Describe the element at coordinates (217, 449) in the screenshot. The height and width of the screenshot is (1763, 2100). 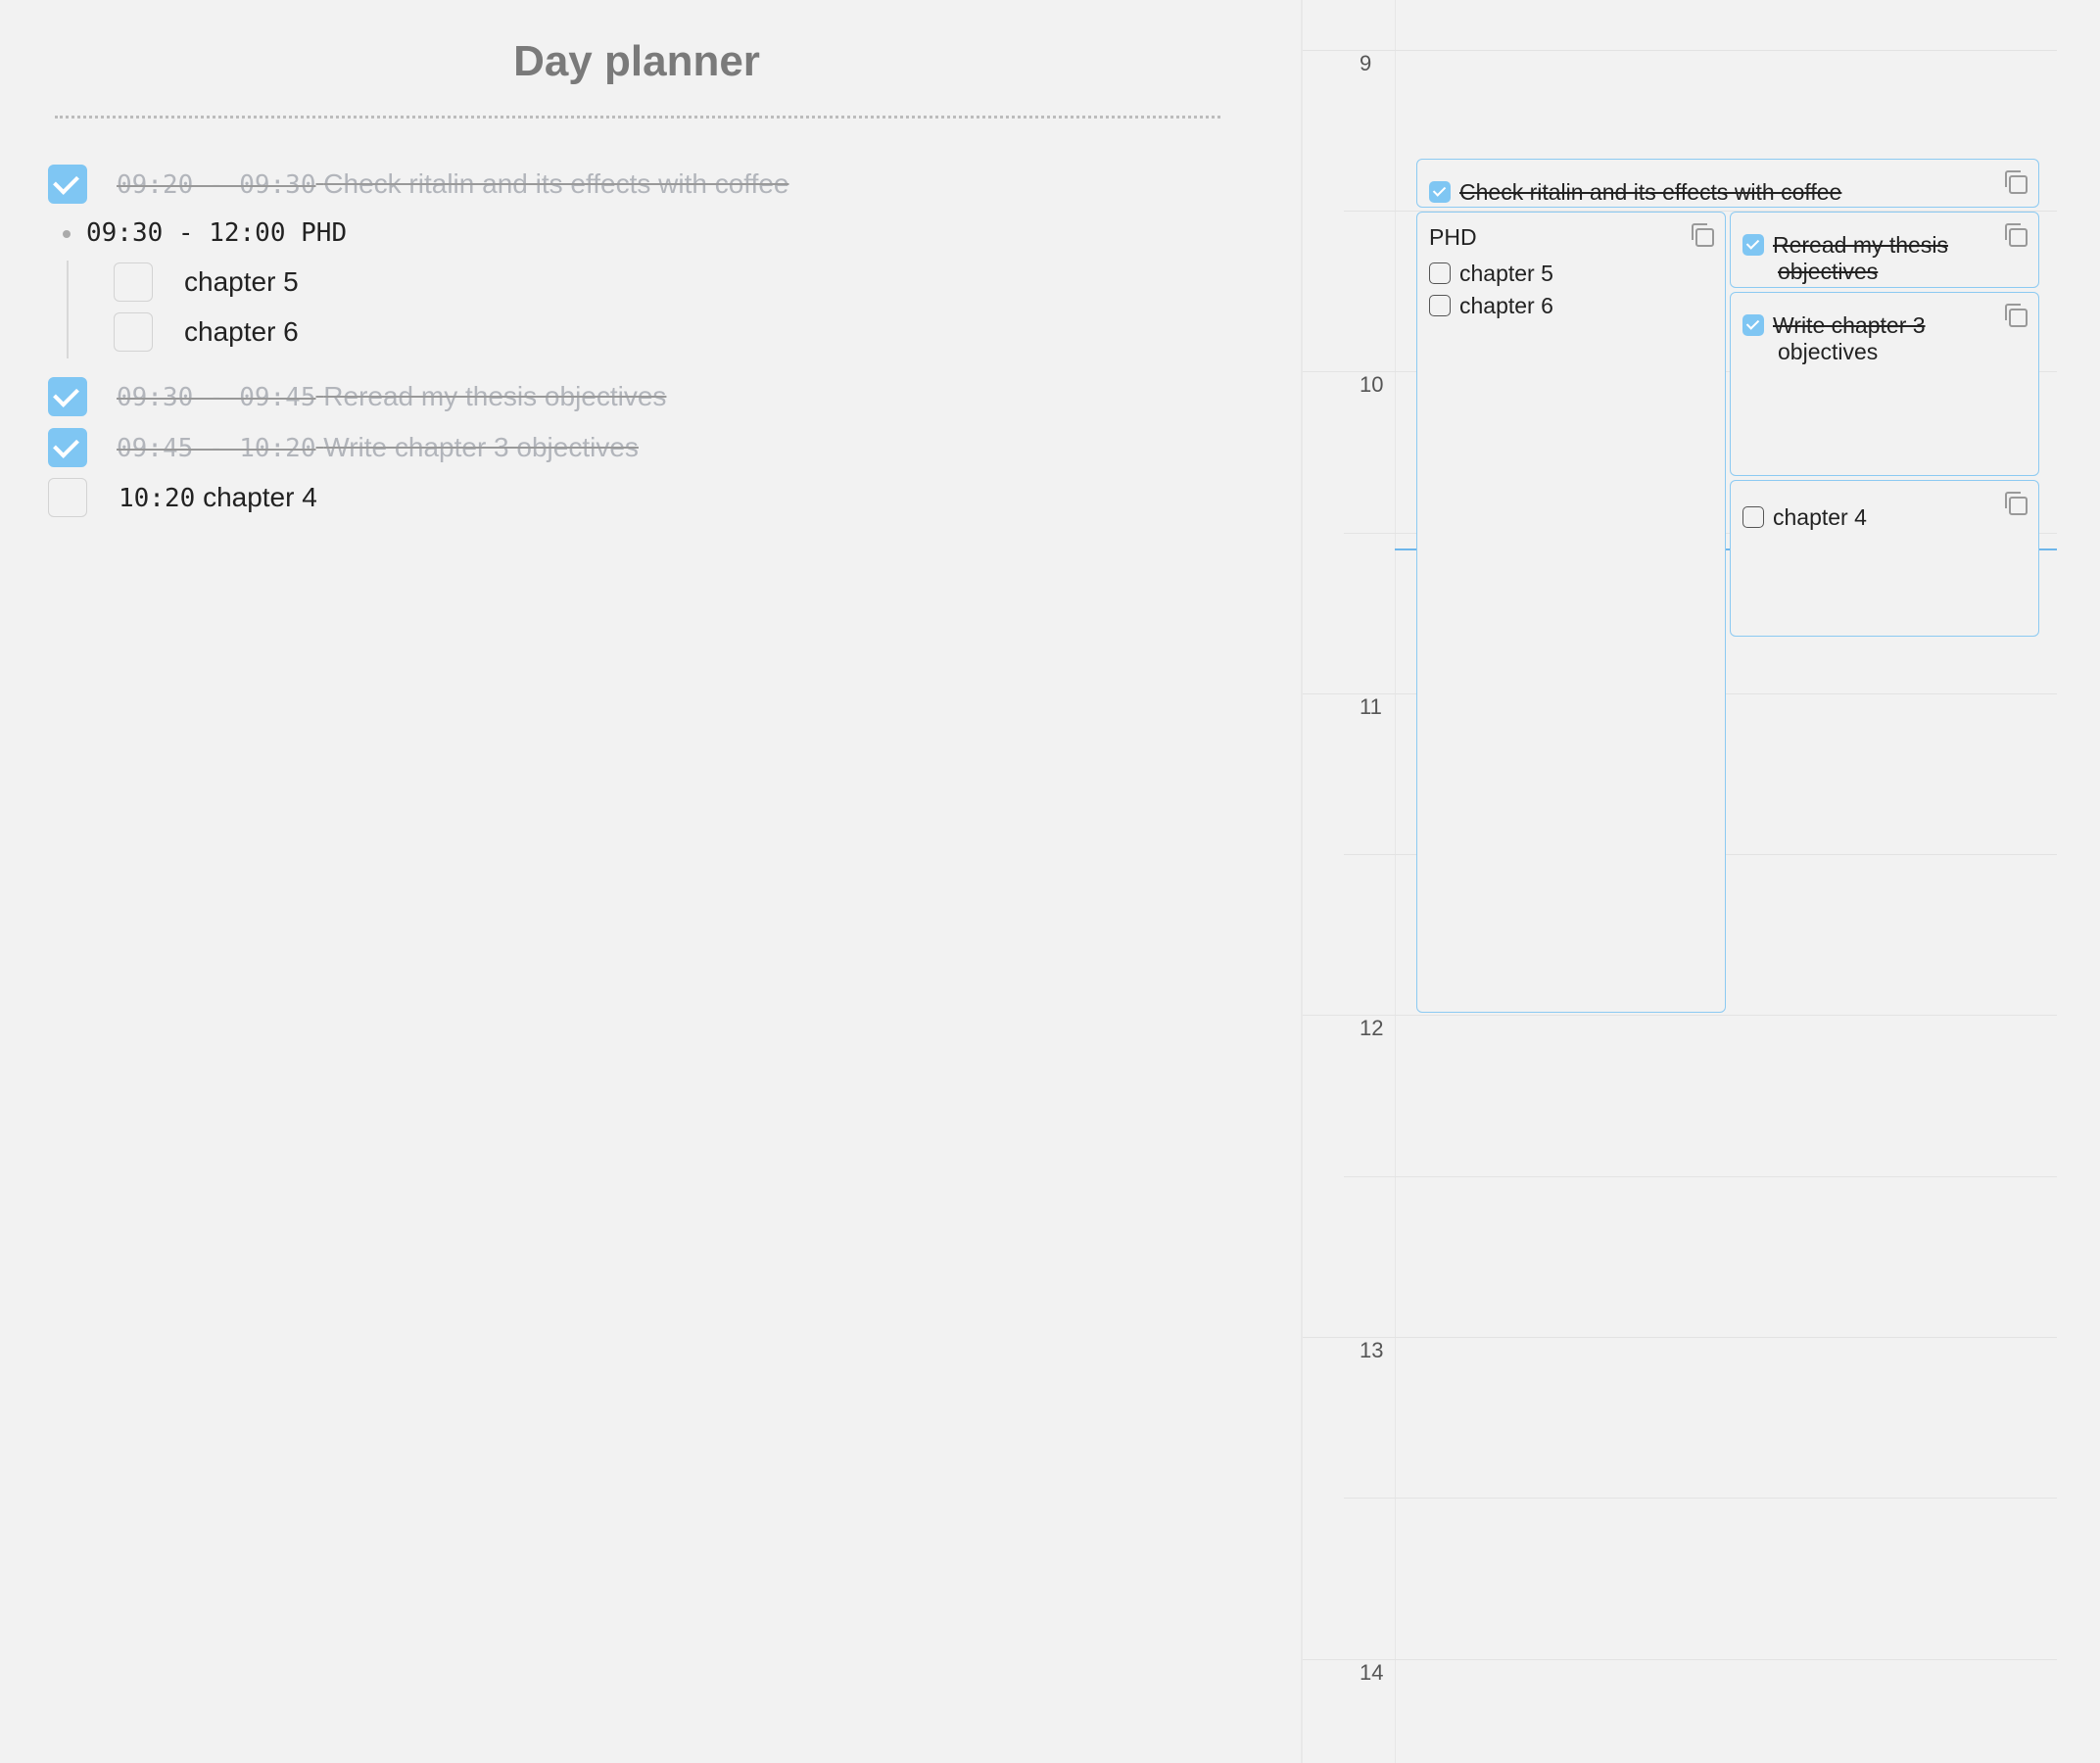
I see `task-time: 09:45 - 10:20` at that location.